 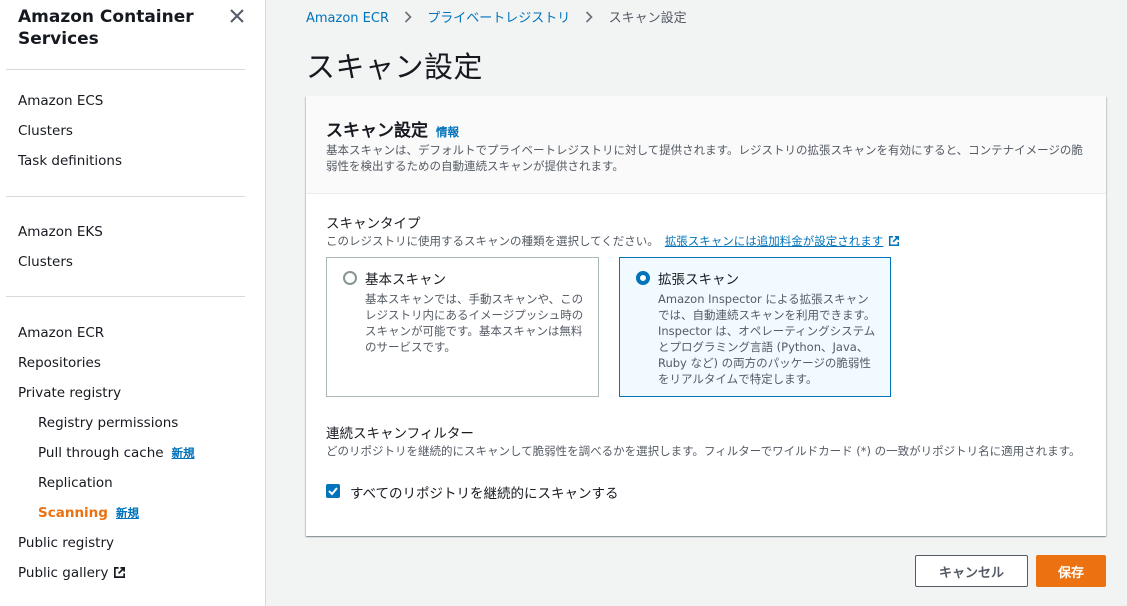 I want to click on sidebar-item-scanning: Scanning 新規, so click(x=88, y=513).